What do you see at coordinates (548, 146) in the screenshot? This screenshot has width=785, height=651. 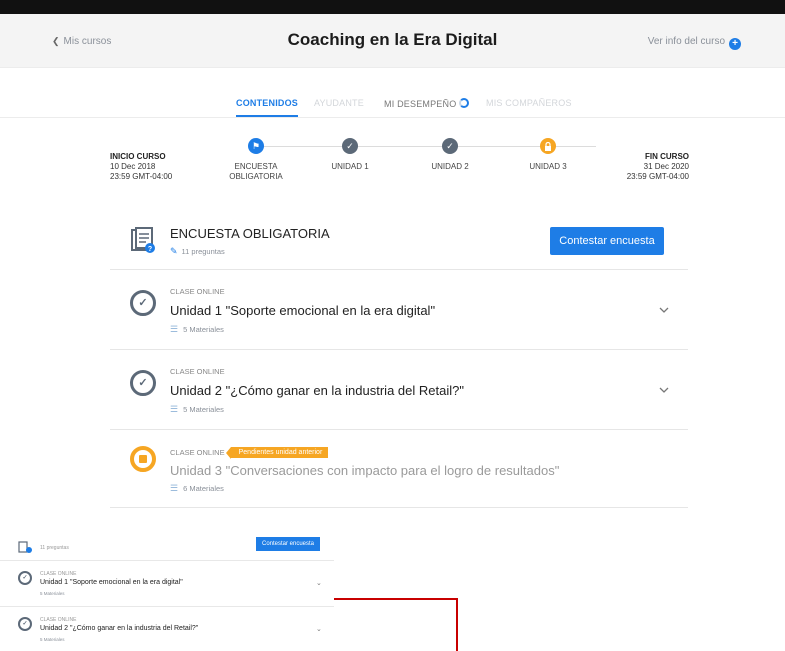 I see `lock-icon` at bounding box center [548, 146].